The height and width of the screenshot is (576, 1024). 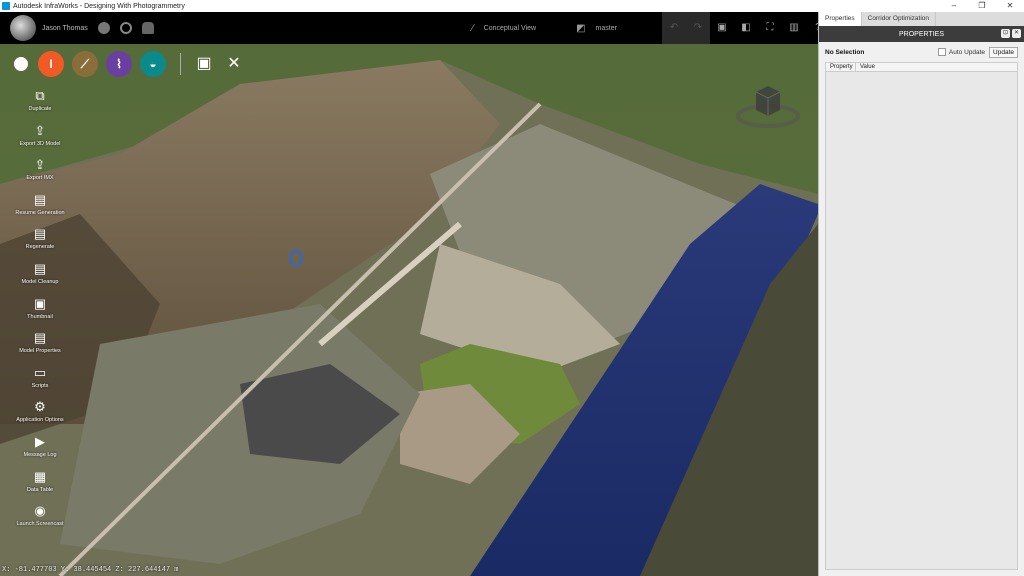 I want to click on panel-title: PROPERTIES, so click(x=921, y=34).